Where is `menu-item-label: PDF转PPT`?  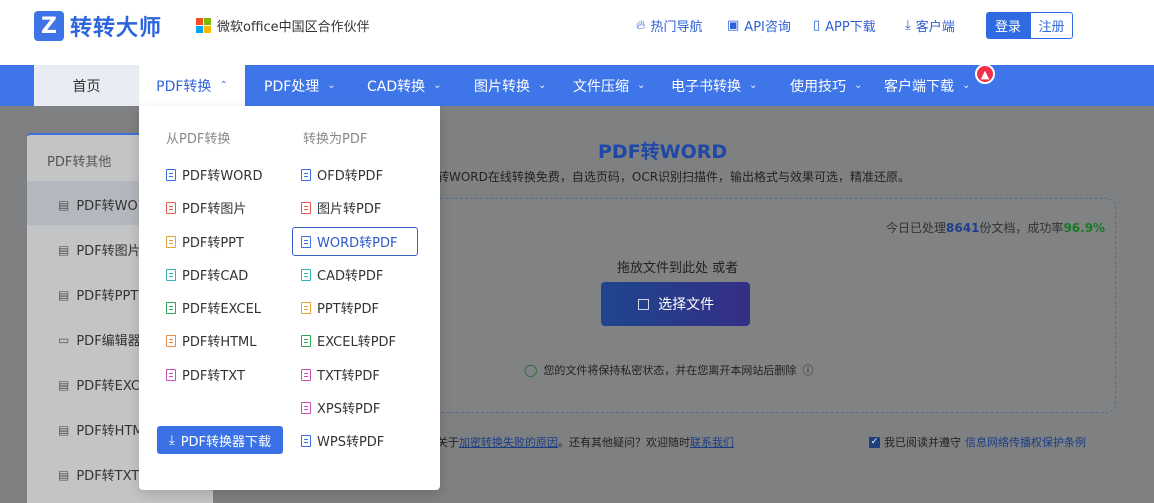 menu-item-label: PDF转PPT is located at coordinates (213, 243).